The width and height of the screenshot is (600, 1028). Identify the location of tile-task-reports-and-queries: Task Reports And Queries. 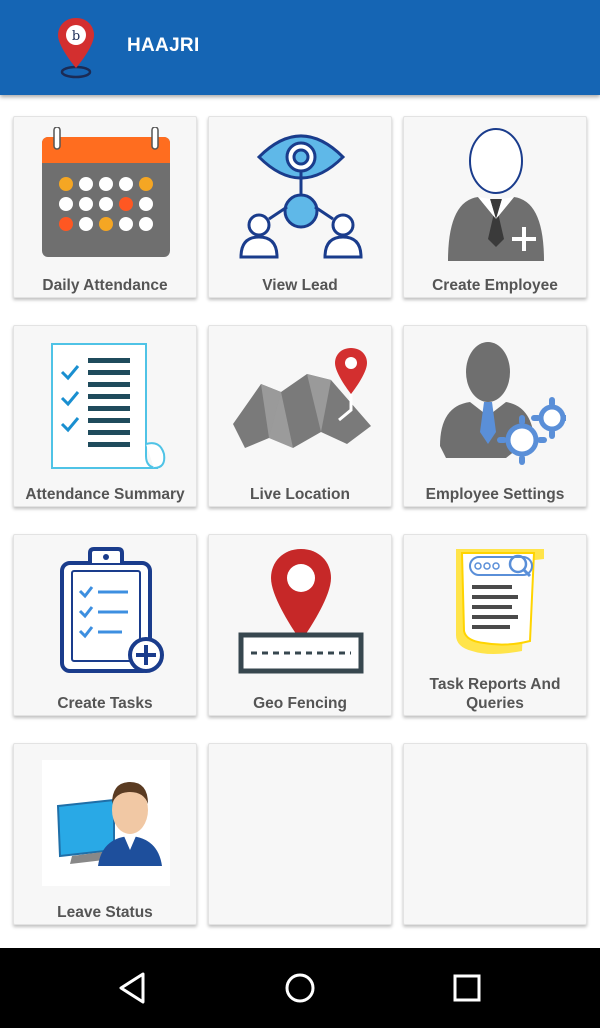
(495, 625).